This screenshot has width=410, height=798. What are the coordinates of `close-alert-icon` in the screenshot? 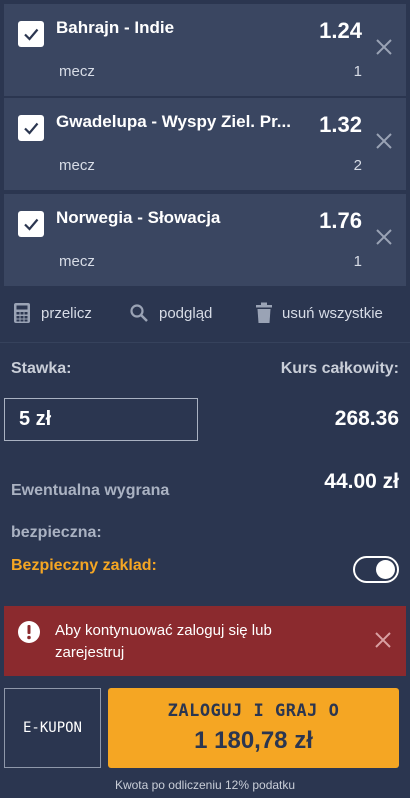 It's located at (383, 640).